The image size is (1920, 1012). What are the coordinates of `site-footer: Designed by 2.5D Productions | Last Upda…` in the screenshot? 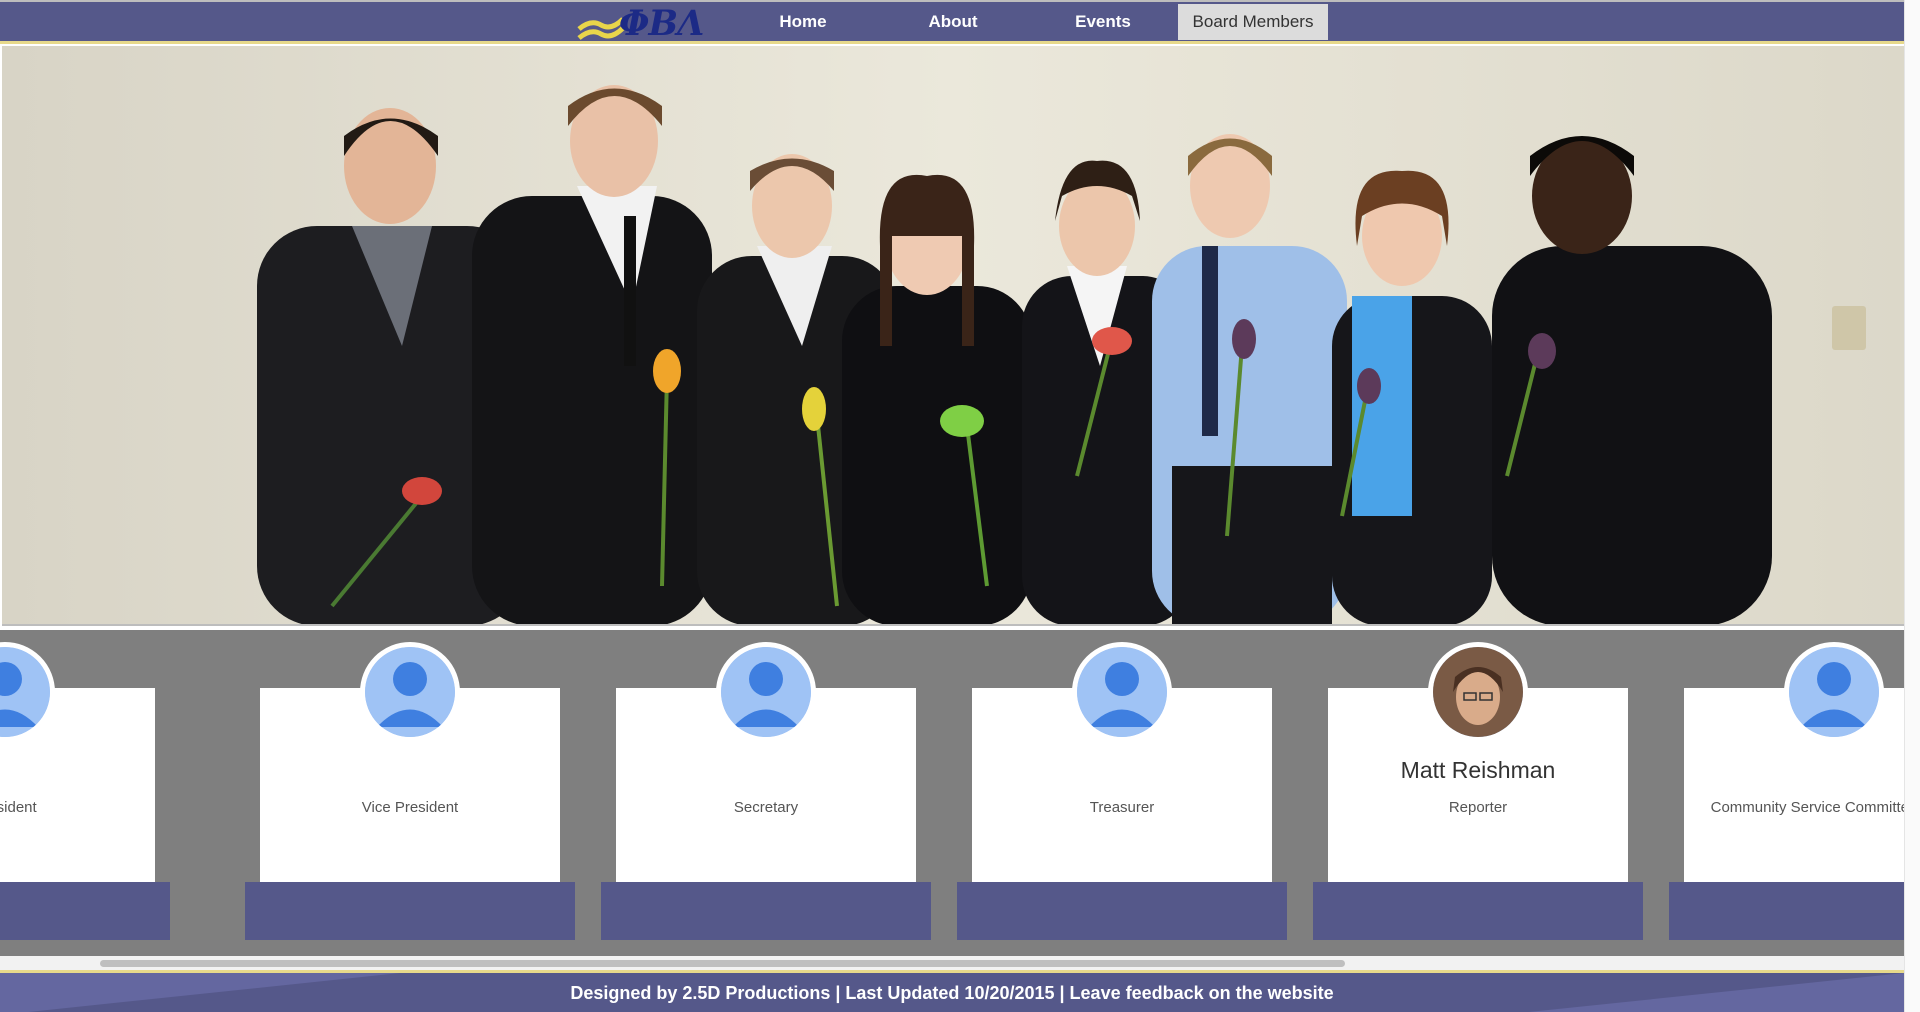 It's located at (952, 991).